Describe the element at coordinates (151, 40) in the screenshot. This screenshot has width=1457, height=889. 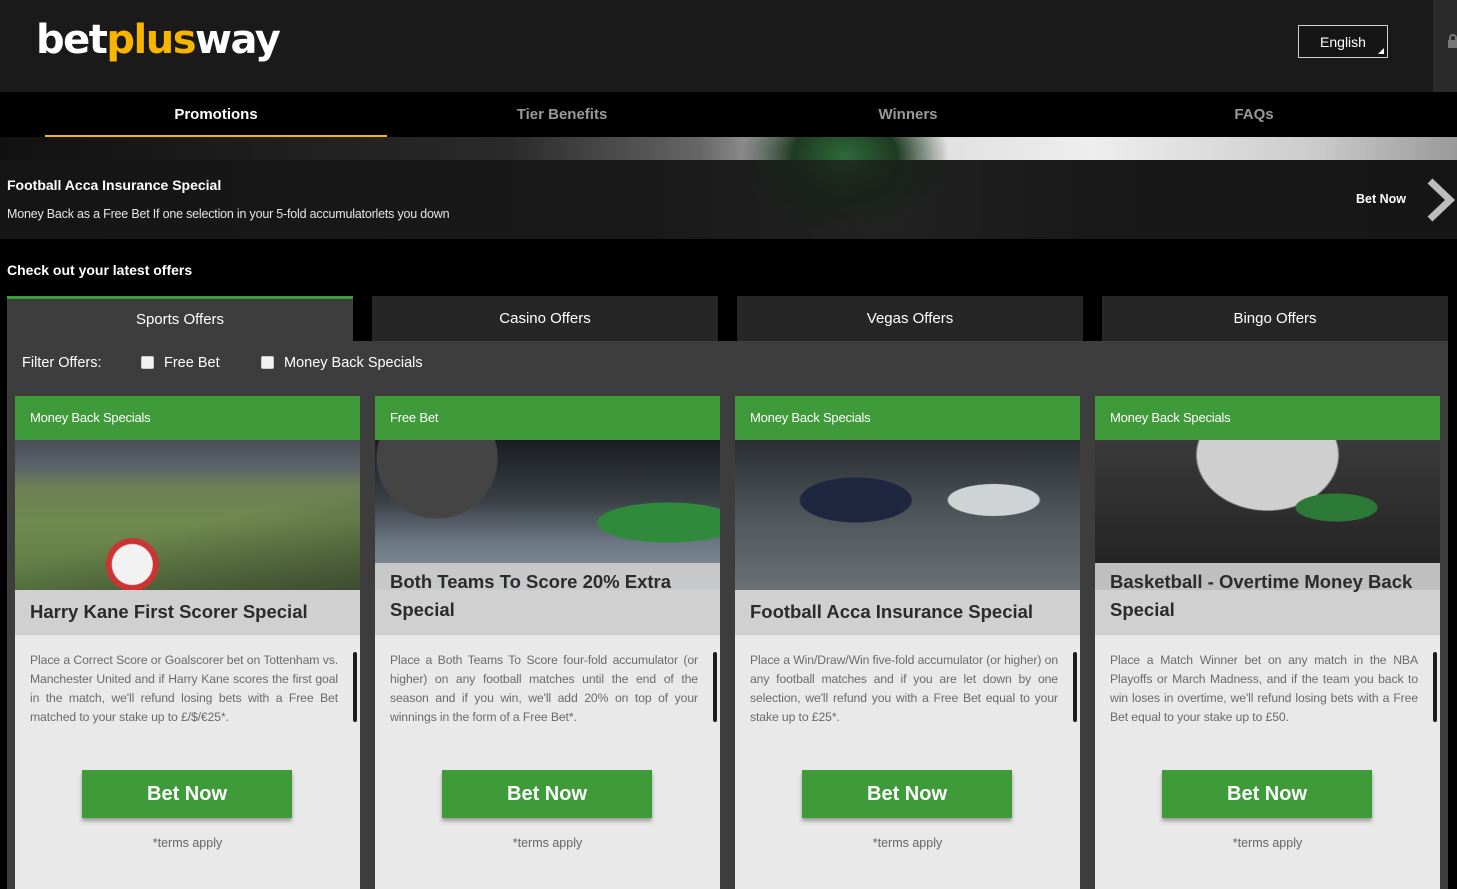
I see `logo-text-plus: plus` at that location.